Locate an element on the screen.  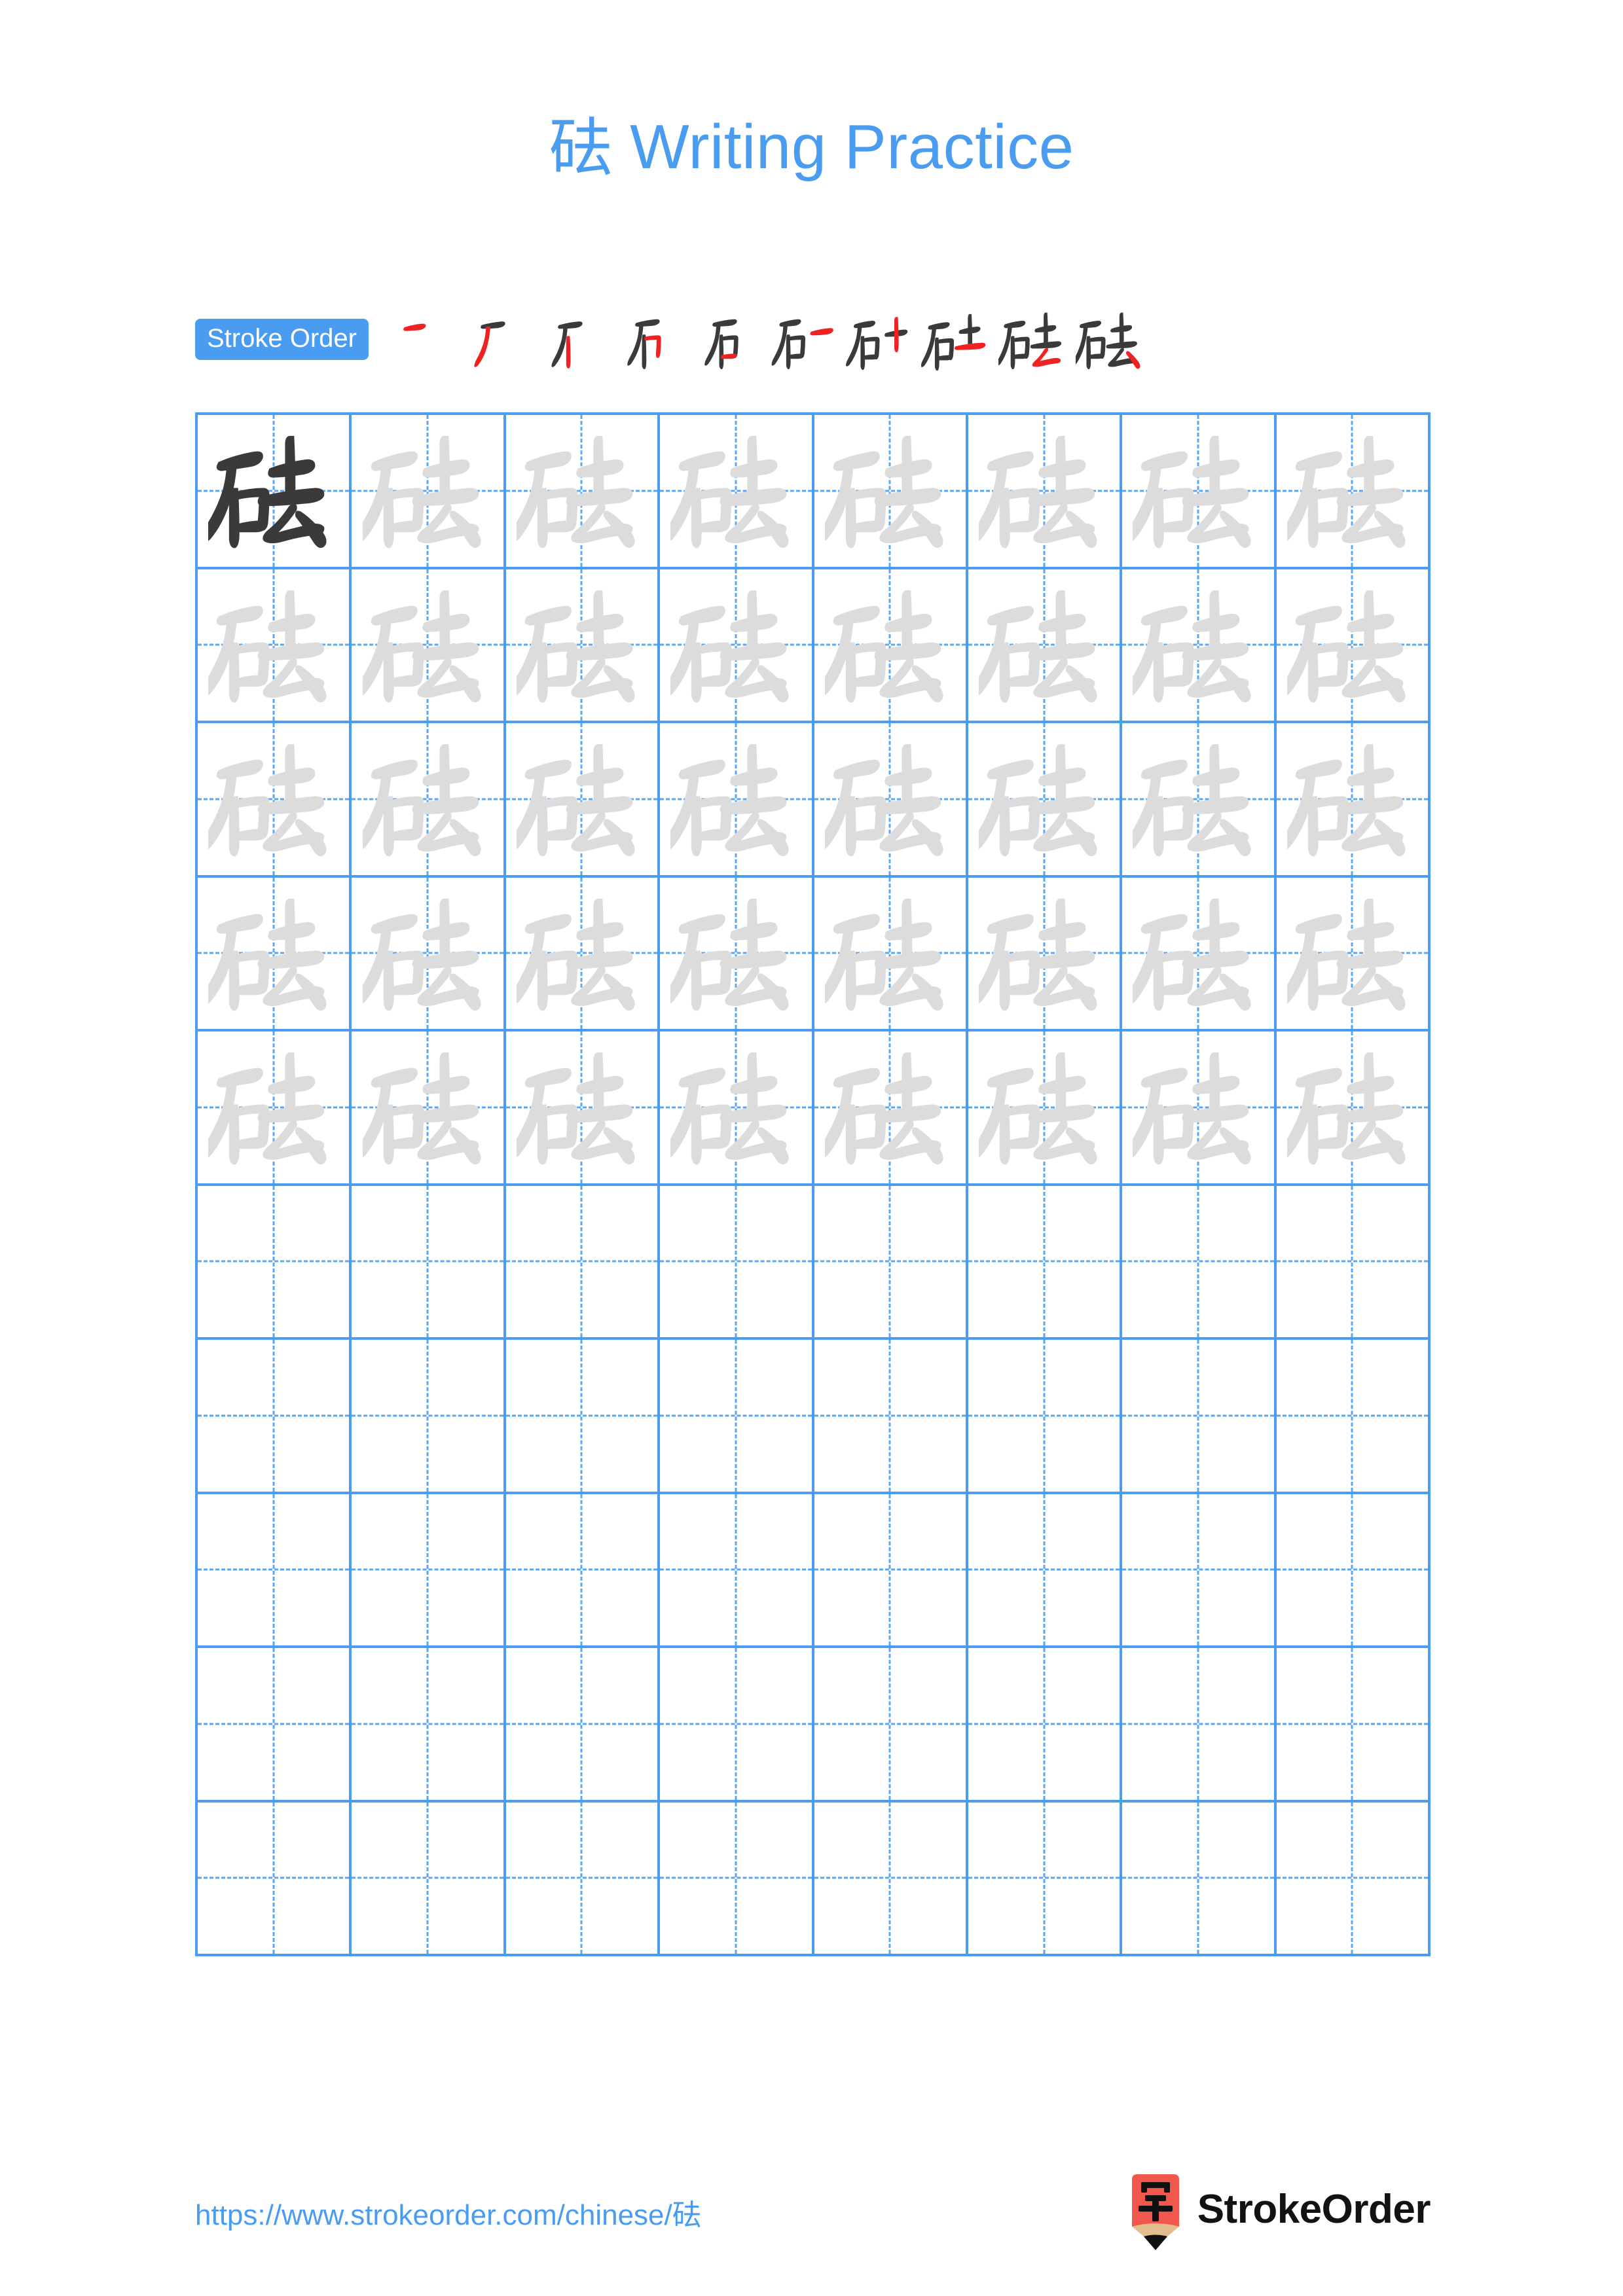
model-character is located at coordinates (273, 491).